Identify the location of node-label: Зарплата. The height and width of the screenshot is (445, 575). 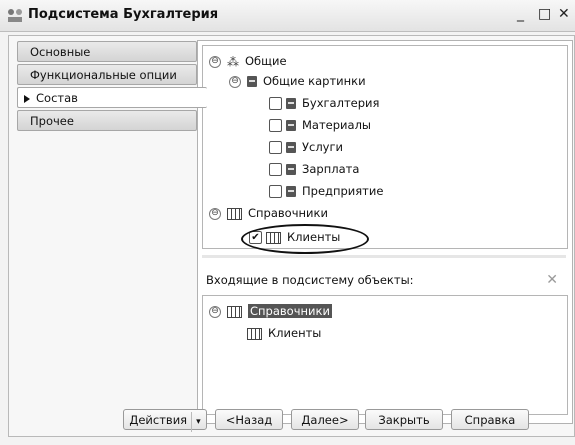
(331, 169).